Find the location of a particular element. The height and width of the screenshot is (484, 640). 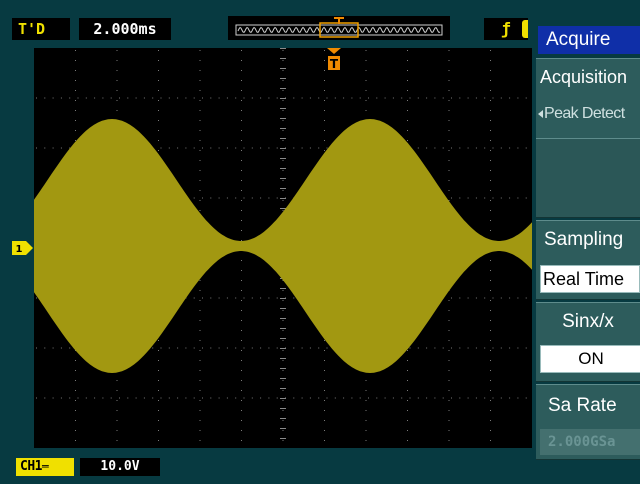

trigger-type-indicator: ƒ is located at coordinates (506, 29).